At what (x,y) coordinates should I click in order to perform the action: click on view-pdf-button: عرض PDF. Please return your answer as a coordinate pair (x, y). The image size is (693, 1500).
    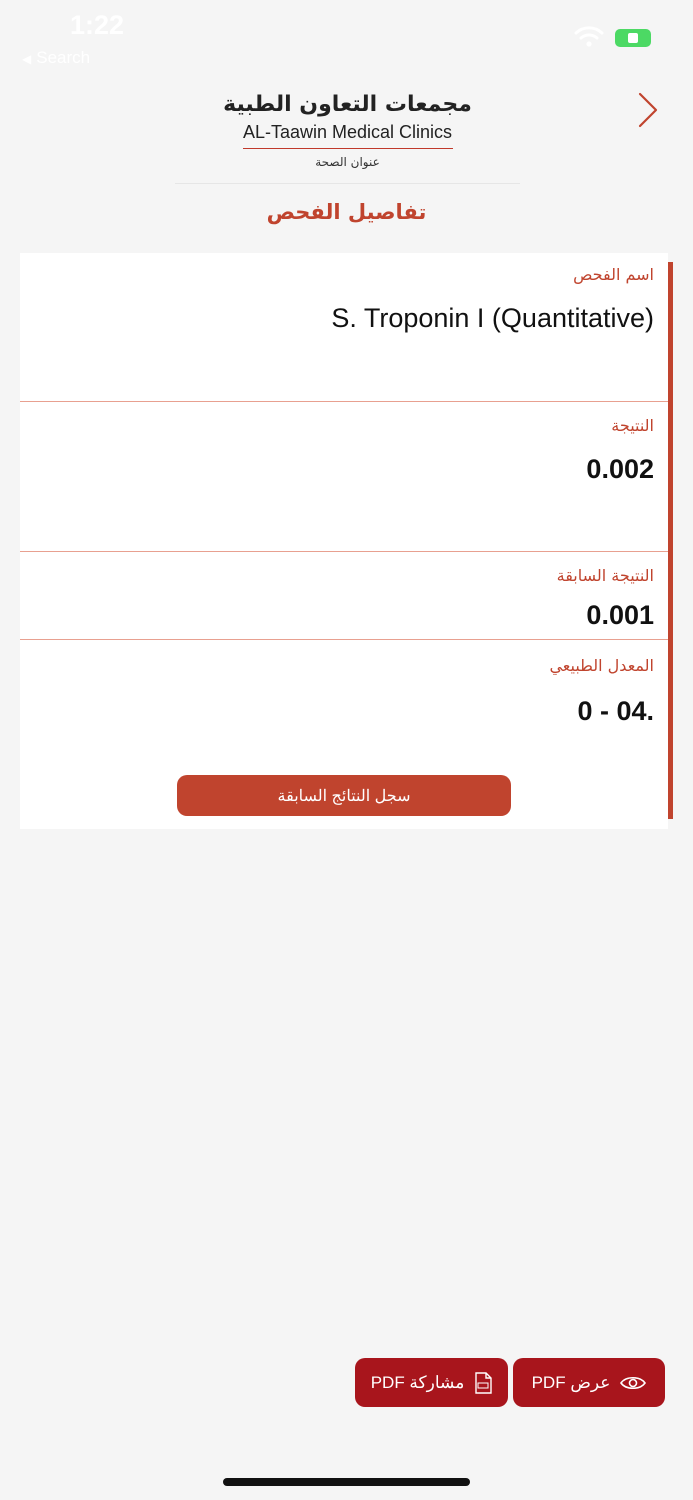
    Looking at the image, I should click on (589, 1382).